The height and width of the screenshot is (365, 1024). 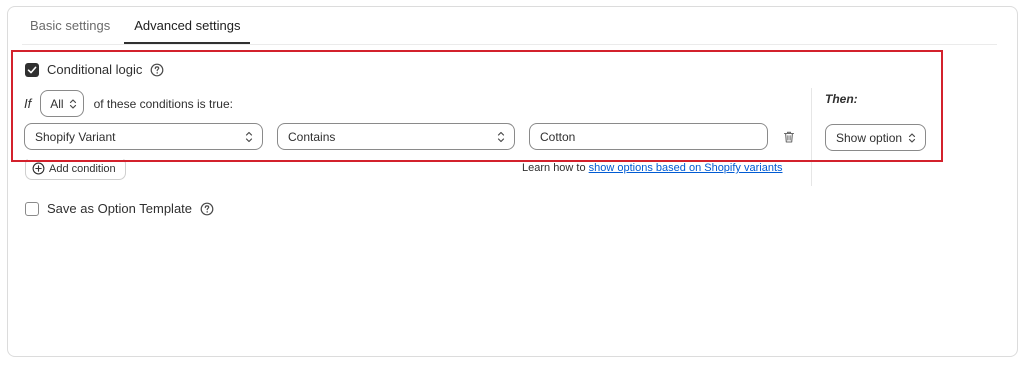 I want to click on learn-how-prefix: Learn how to, so click(x=555, y=168).